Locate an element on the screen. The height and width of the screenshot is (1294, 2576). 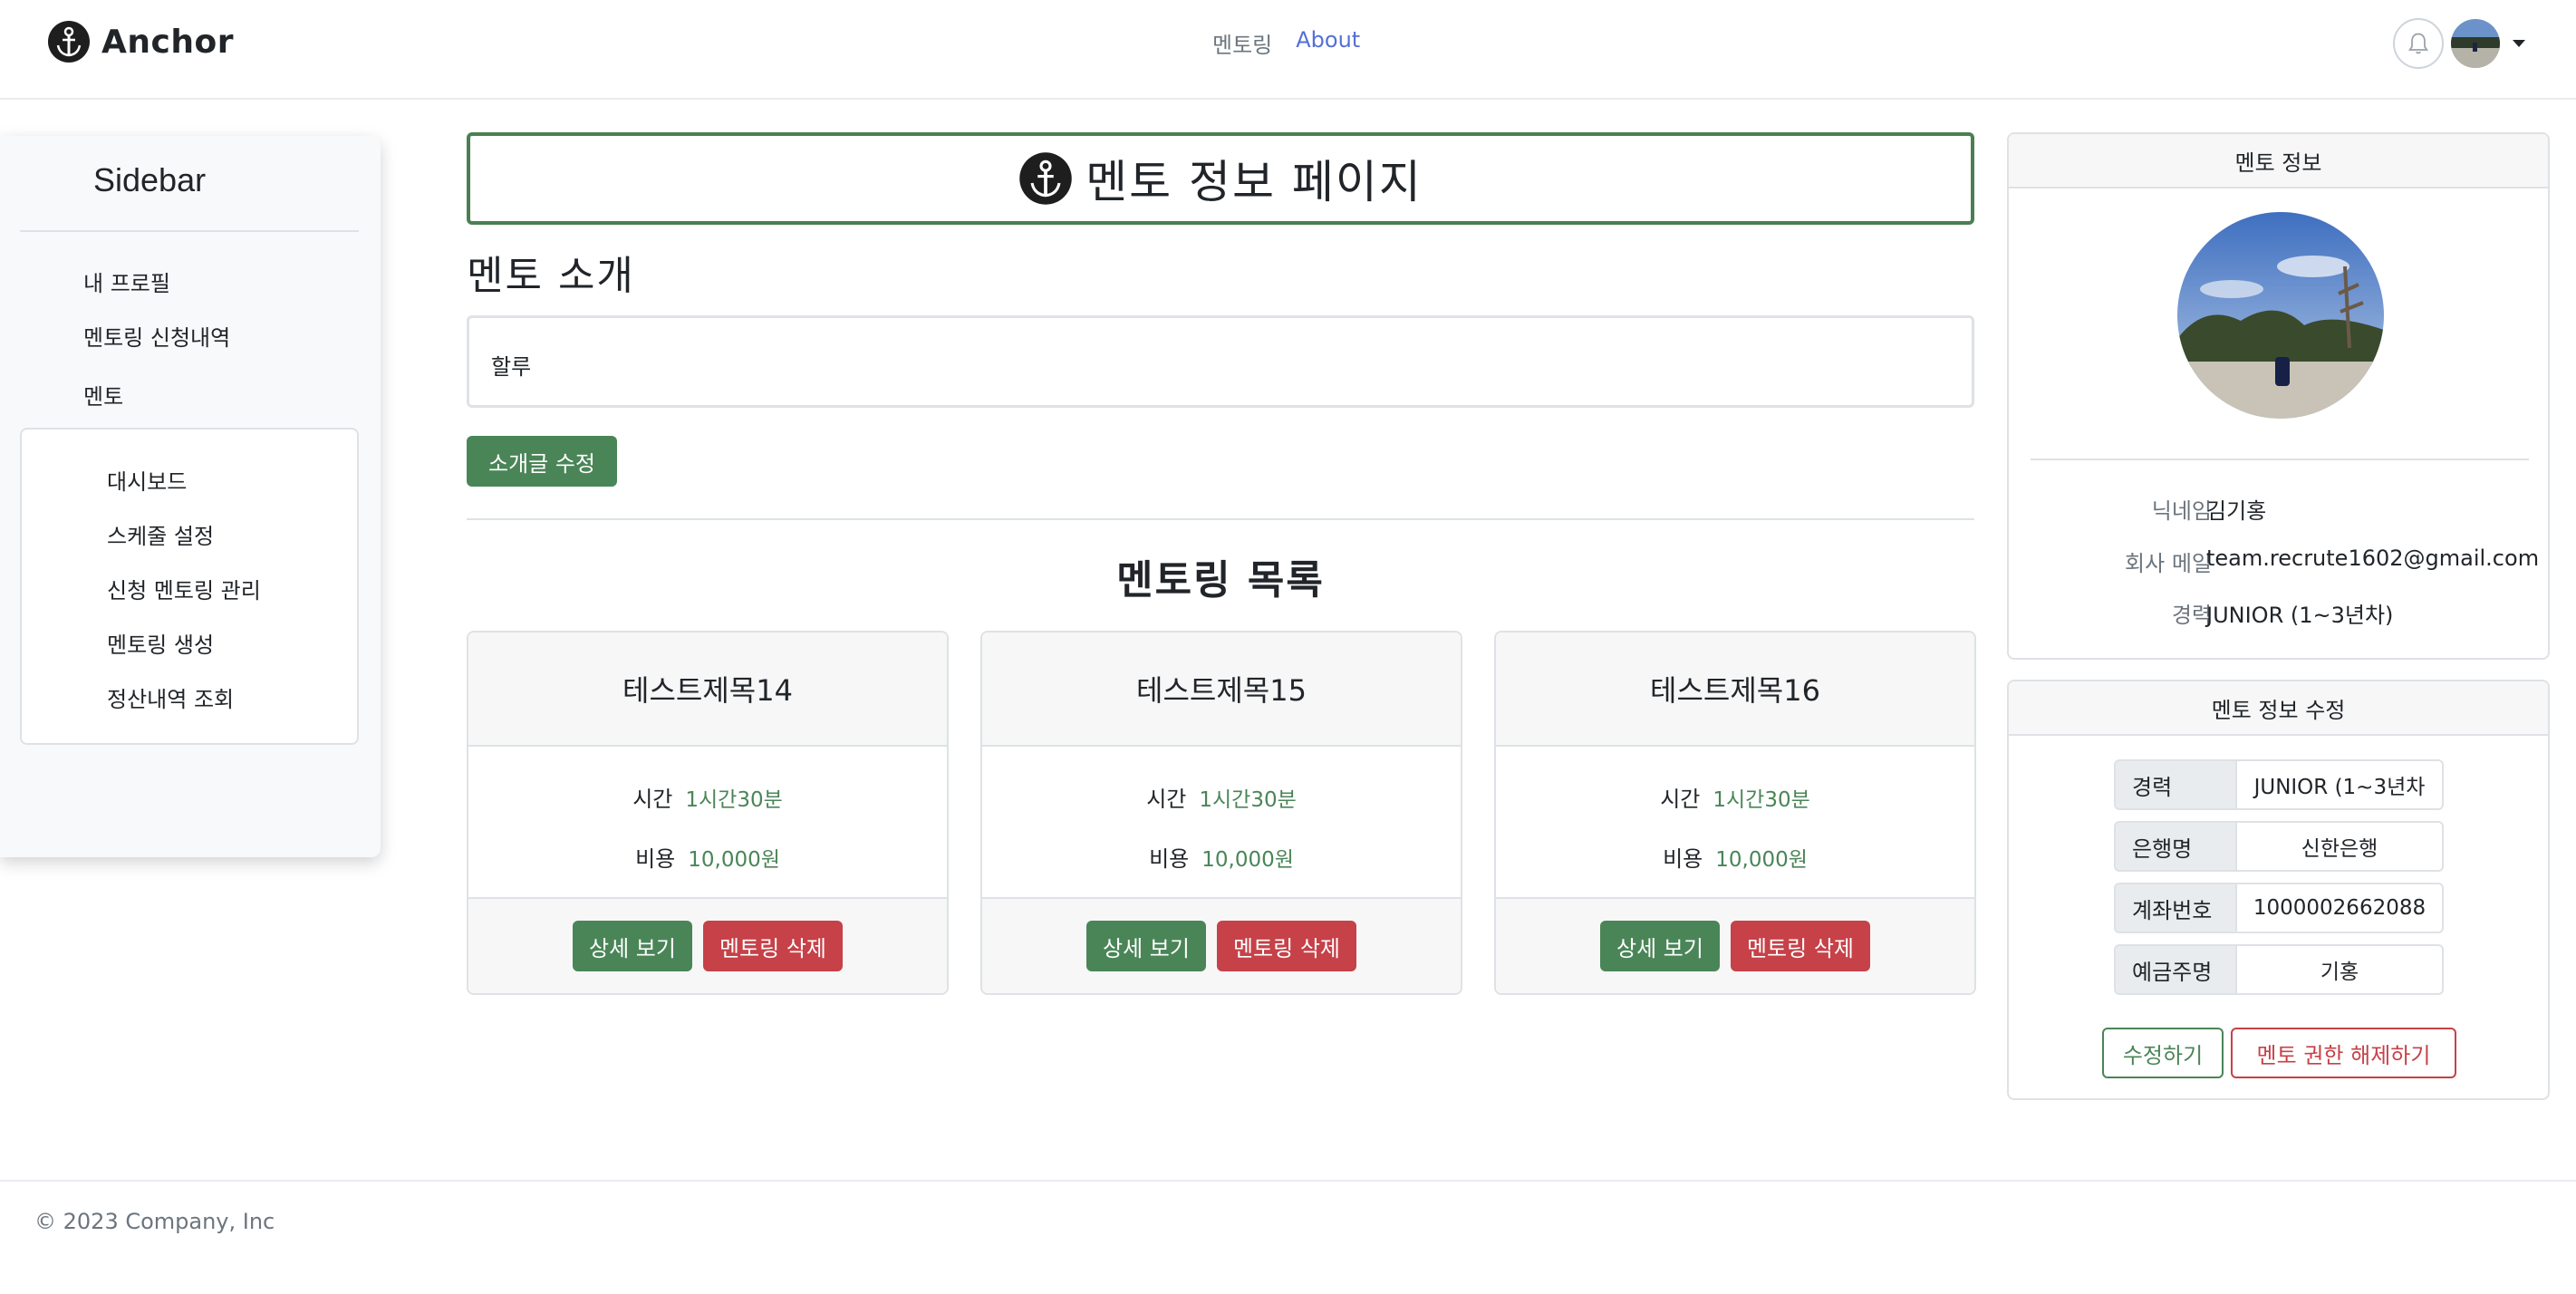
user-avatar is located at coordinates (2475, 43).